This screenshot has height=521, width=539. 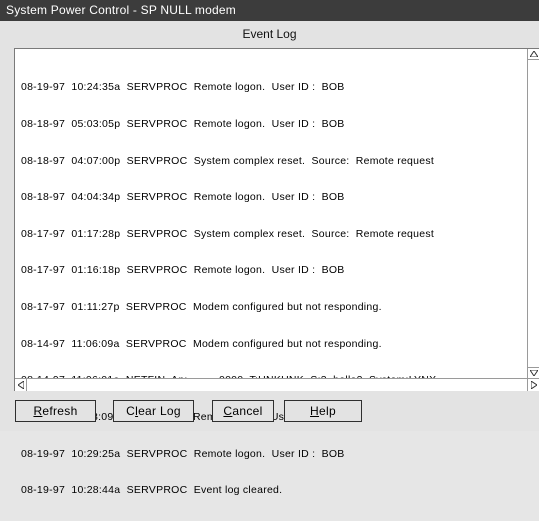 I want to click on refresh-button: Refresh, so click(x=55, y=411).